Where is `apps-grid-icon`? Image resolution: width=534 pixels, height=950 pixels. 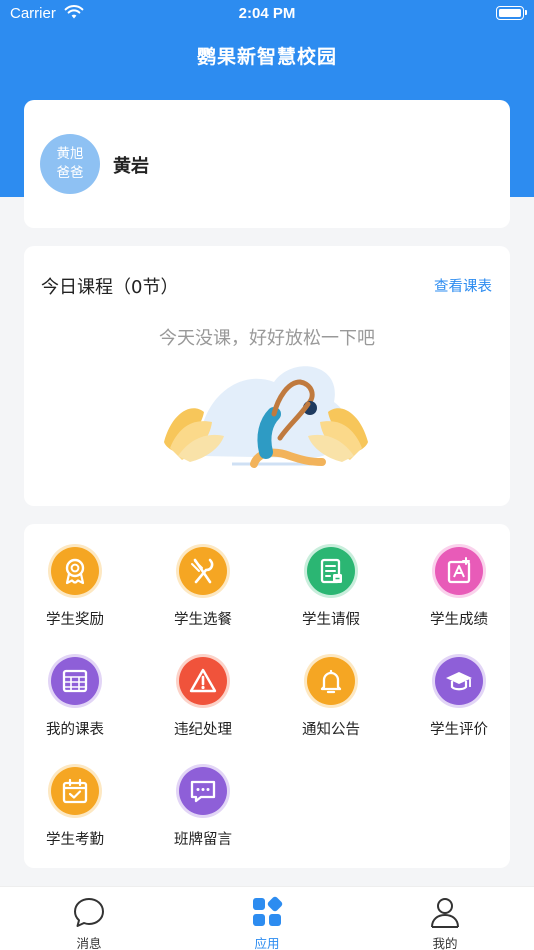 apps-grid-icon is located at coordinates (268, 911).